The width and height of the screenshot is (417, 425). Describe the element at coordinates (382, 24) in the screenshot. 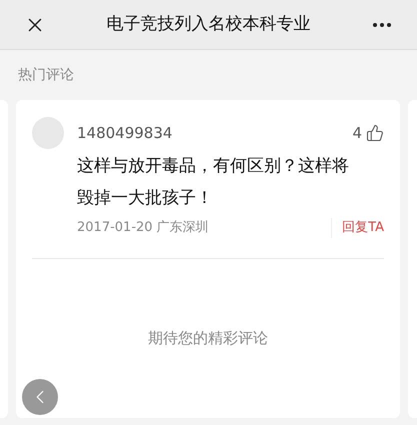

I see `more-icon` at that location.